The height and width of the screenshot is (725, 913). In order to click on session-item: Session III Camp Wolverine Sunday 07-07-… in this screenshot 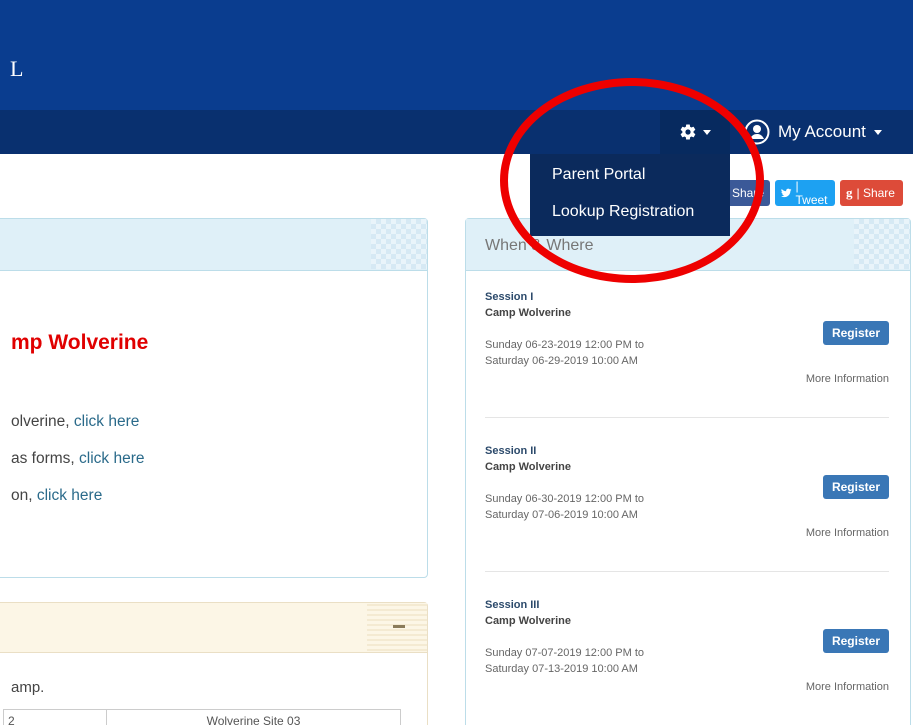, I will do `click(687, 649)`.